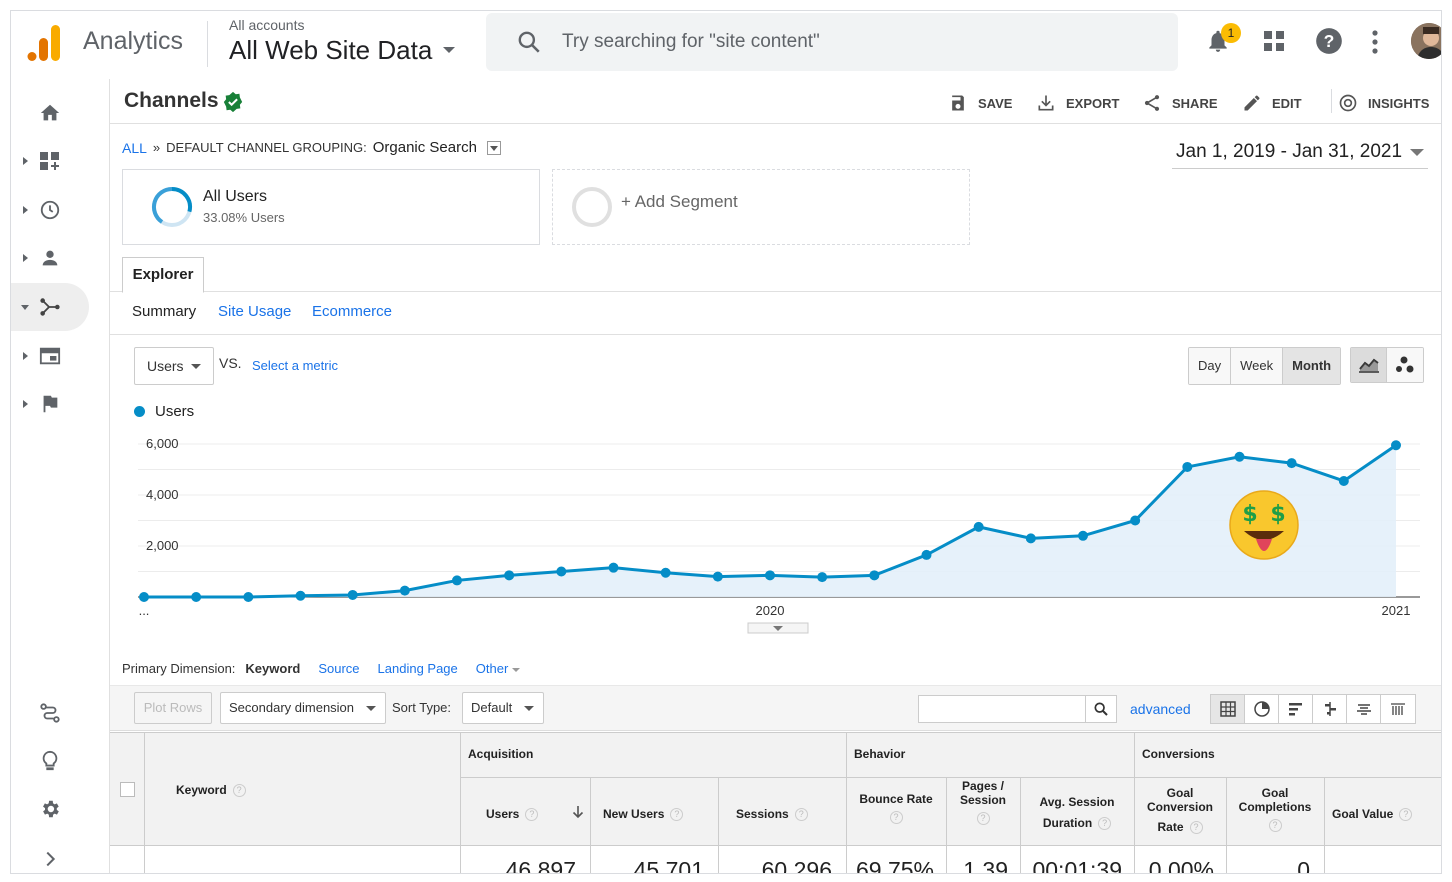  Describe the element at coordinates (1296, 709) in the screenshot. I see `performance-view-button` at that location.